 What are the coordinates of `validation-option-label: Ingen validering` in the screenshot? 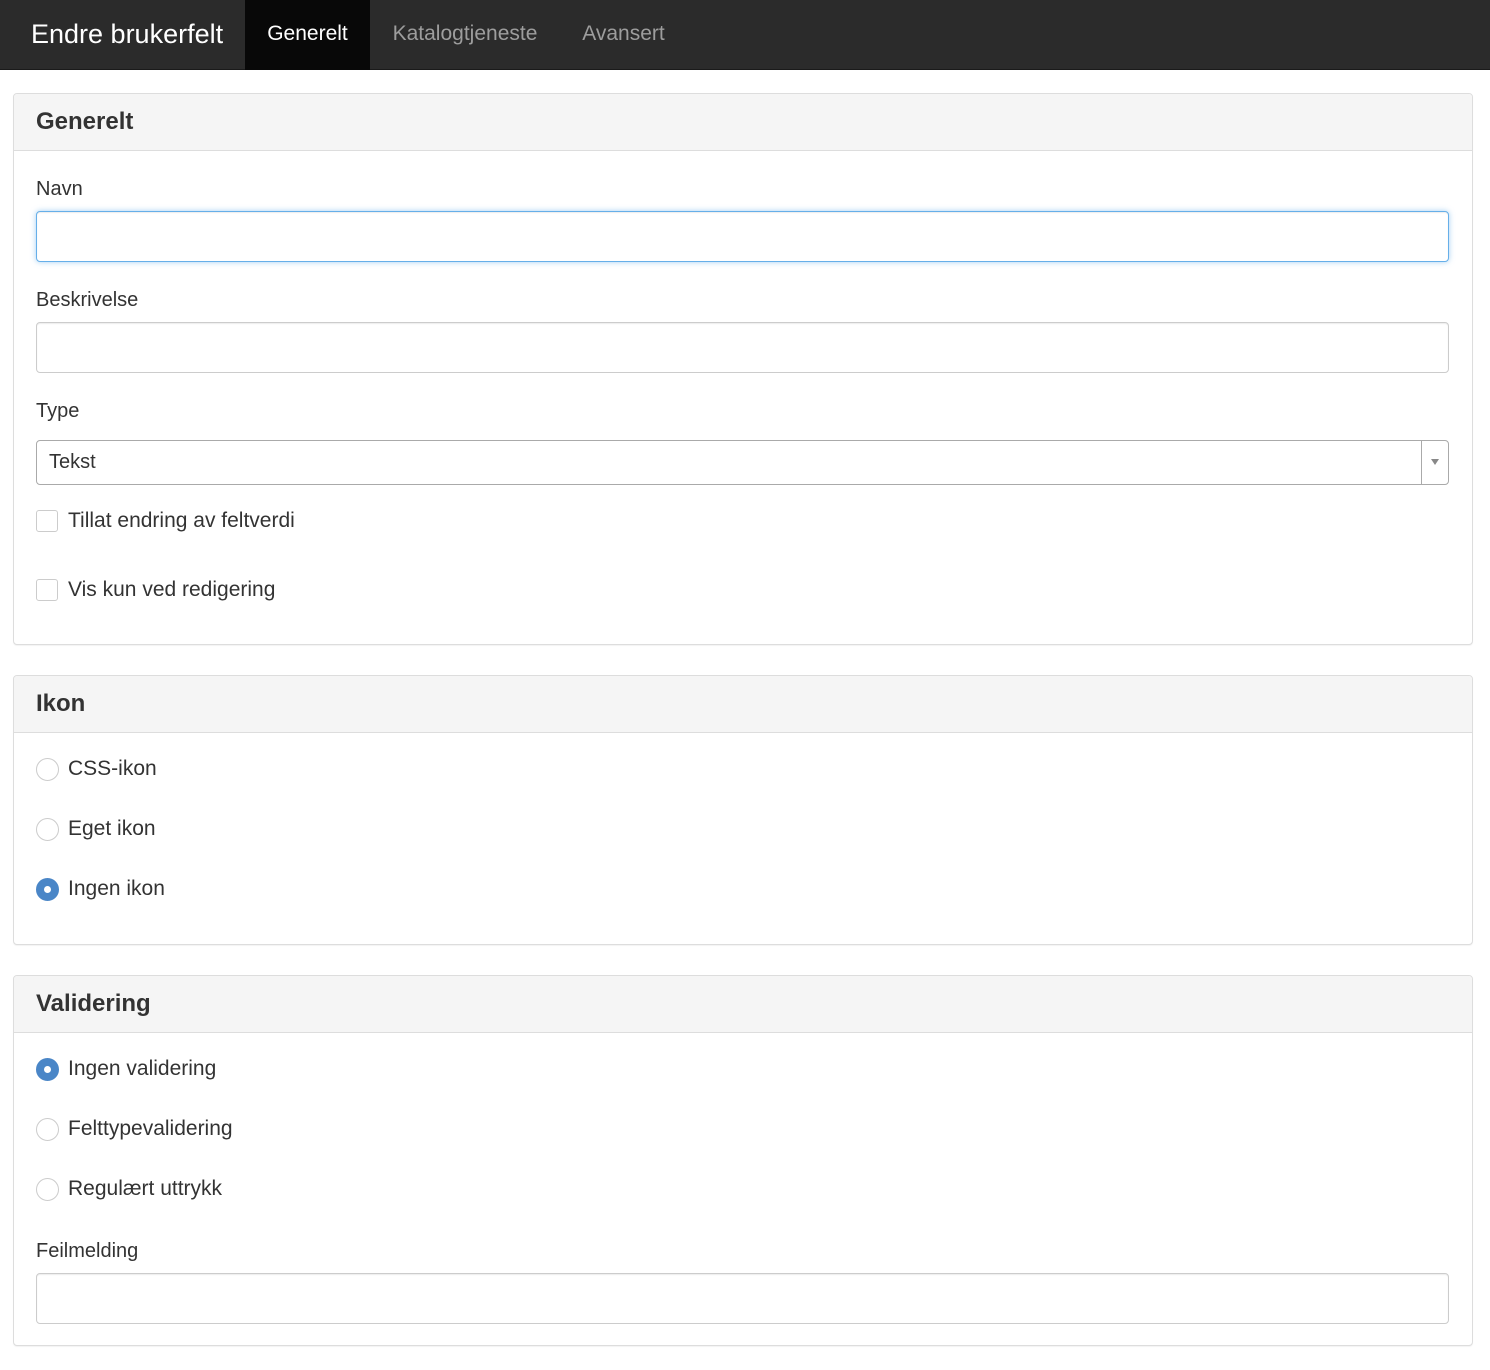 It's located at (142, 1068).